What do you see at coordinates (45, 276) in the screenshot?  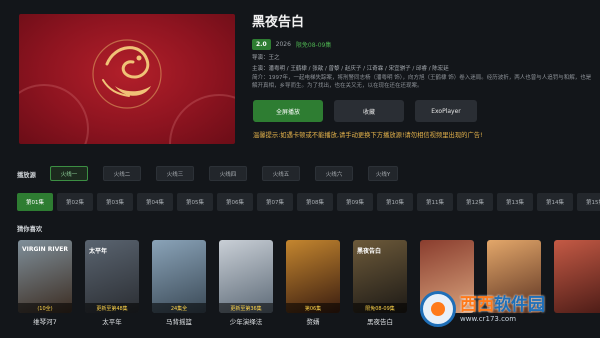 I see `recommend-poster: VIRGIN RIVER (10全)` at bounding box center [45, 276].